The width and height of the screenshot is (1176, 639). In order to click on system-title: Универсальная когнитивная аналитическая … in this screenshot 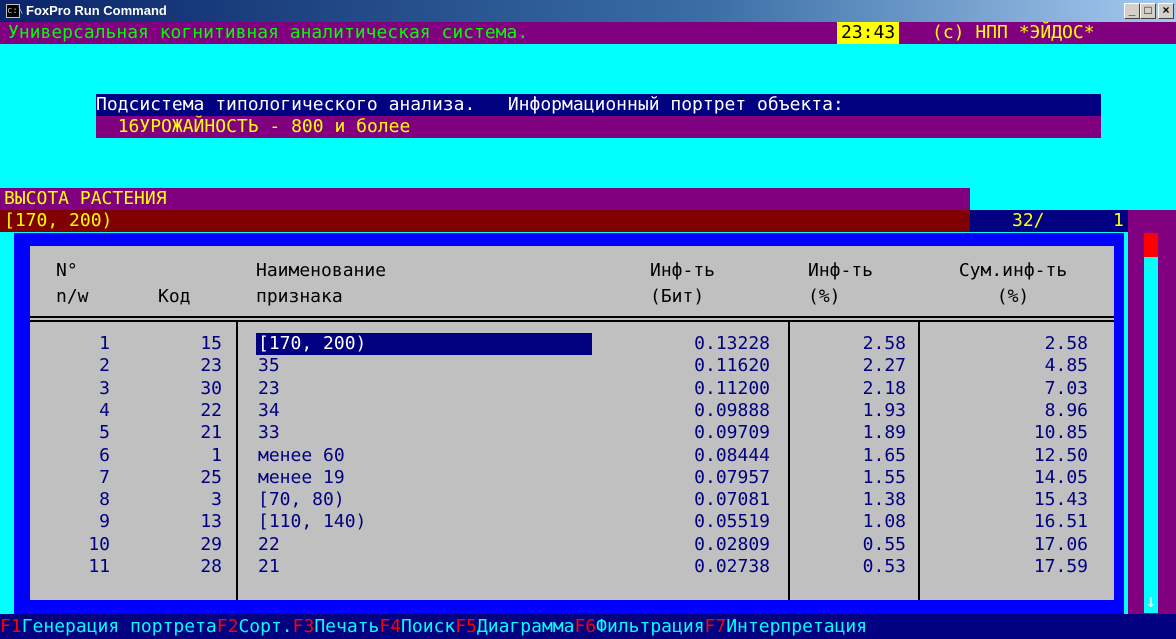, I will do `click(268, 32)`.